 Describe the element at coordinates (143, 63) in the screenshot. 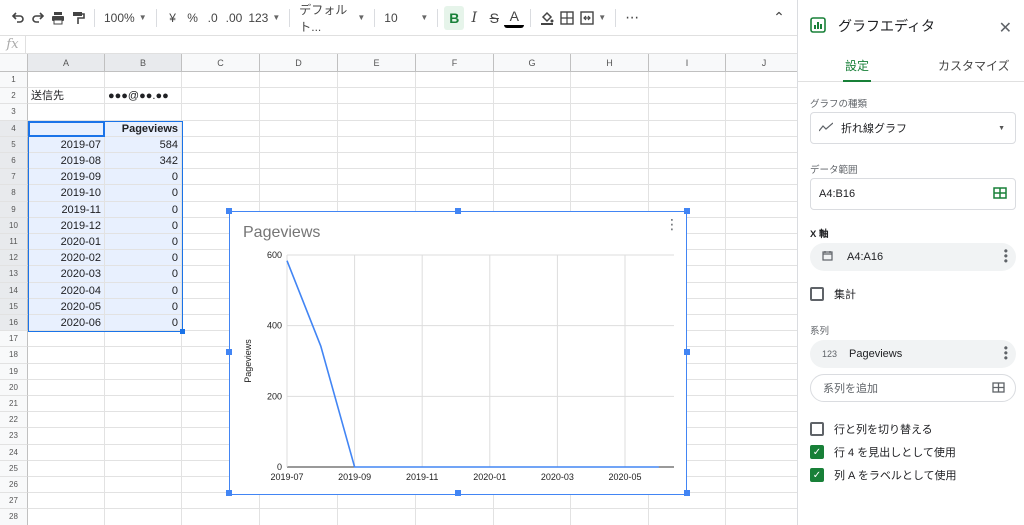

I see `column-header-b: B` at that location.